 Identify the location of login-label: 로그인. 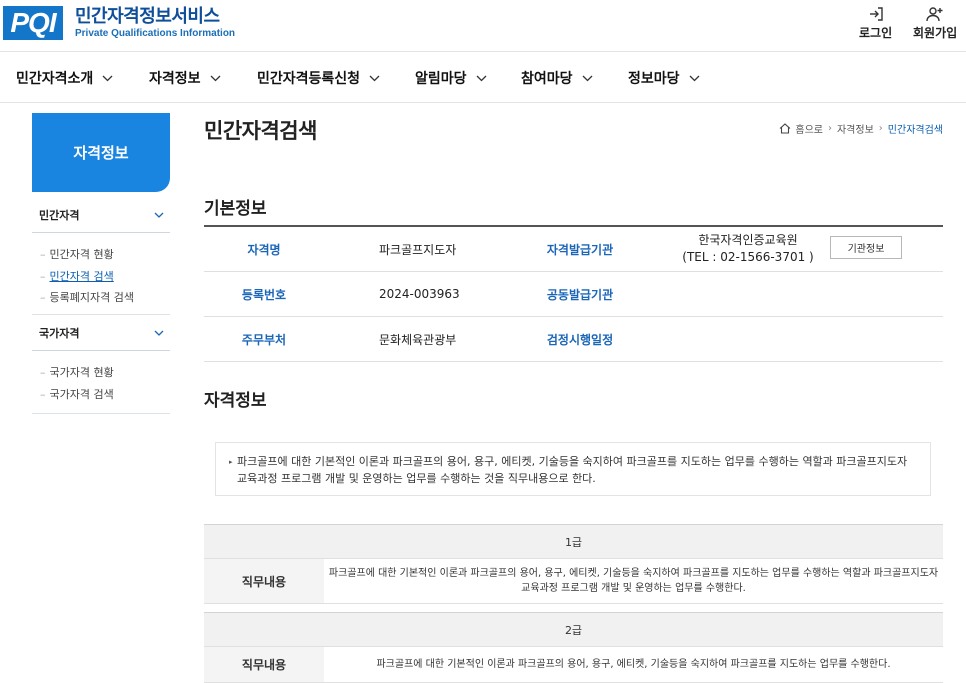
(876, 33).